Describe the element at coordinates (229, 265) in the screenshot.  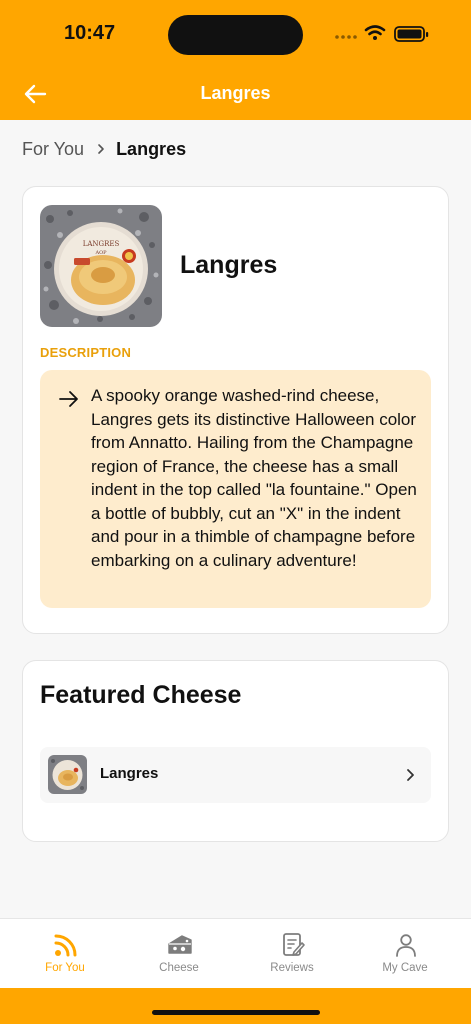
I see `cheese-name: Langres` at that location.